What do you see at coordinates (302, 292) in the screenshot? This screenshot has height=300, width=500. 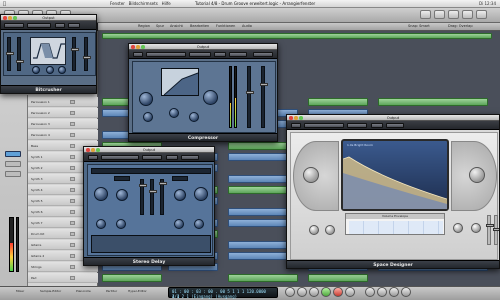 I see `forward-button` at bounding box center [302, 292].